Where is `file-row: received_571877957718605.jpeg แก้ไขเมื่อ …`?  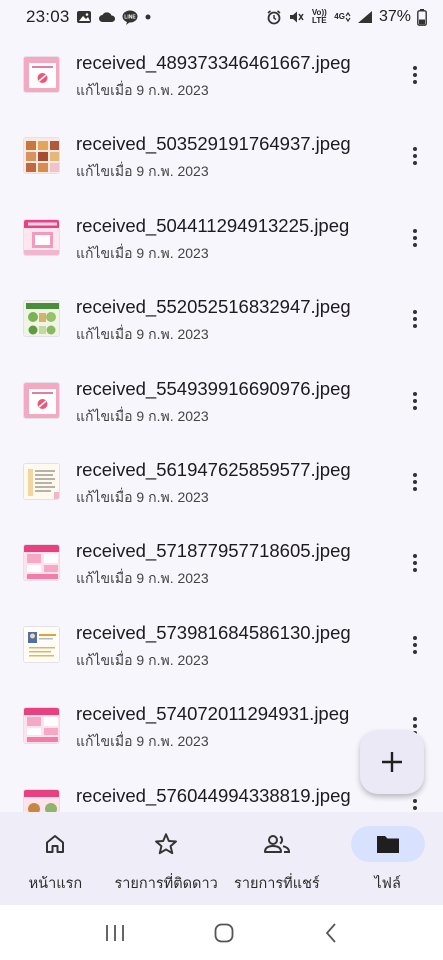 file-row: received_571877957718605.jpeg แก้ไขเมื่อ … is located at coordinates (221, 562).